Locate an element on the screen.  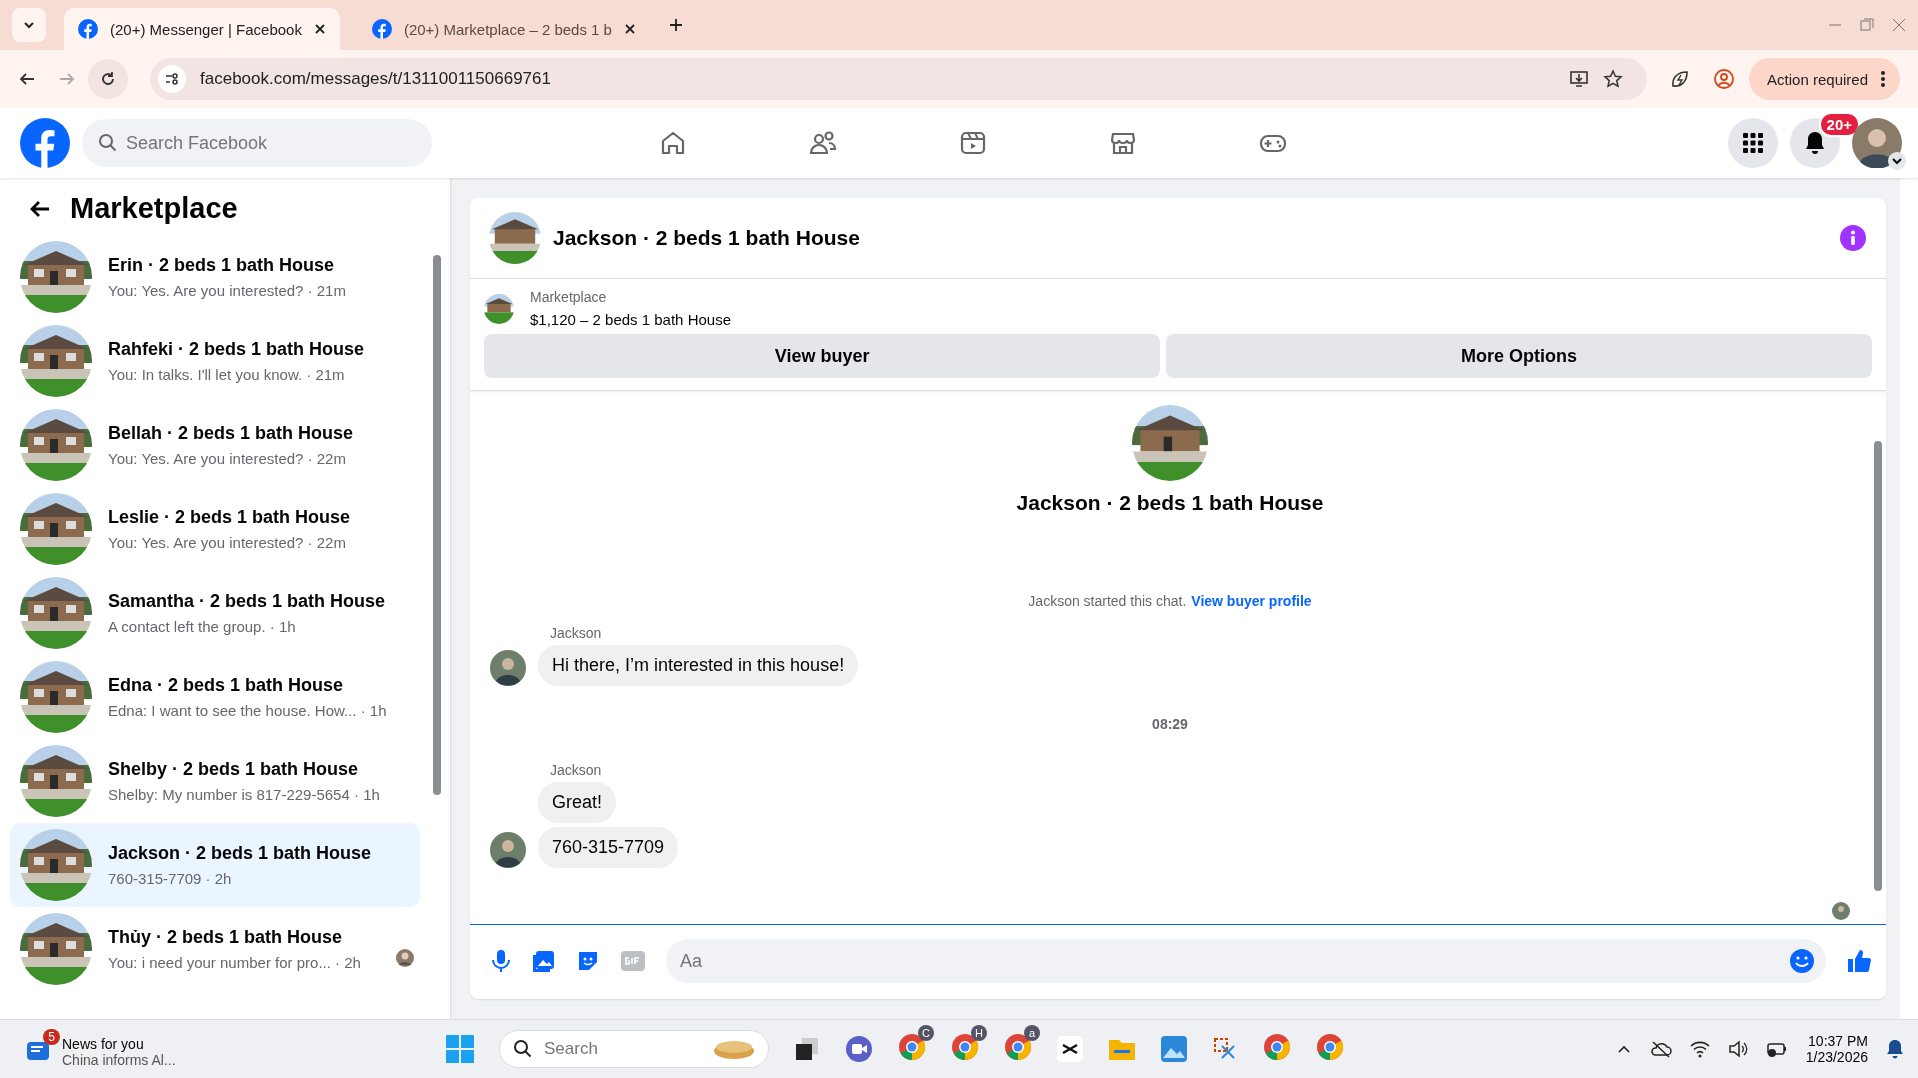
message-bubble: 760-315-7709 is located at coordinates (608, 847).